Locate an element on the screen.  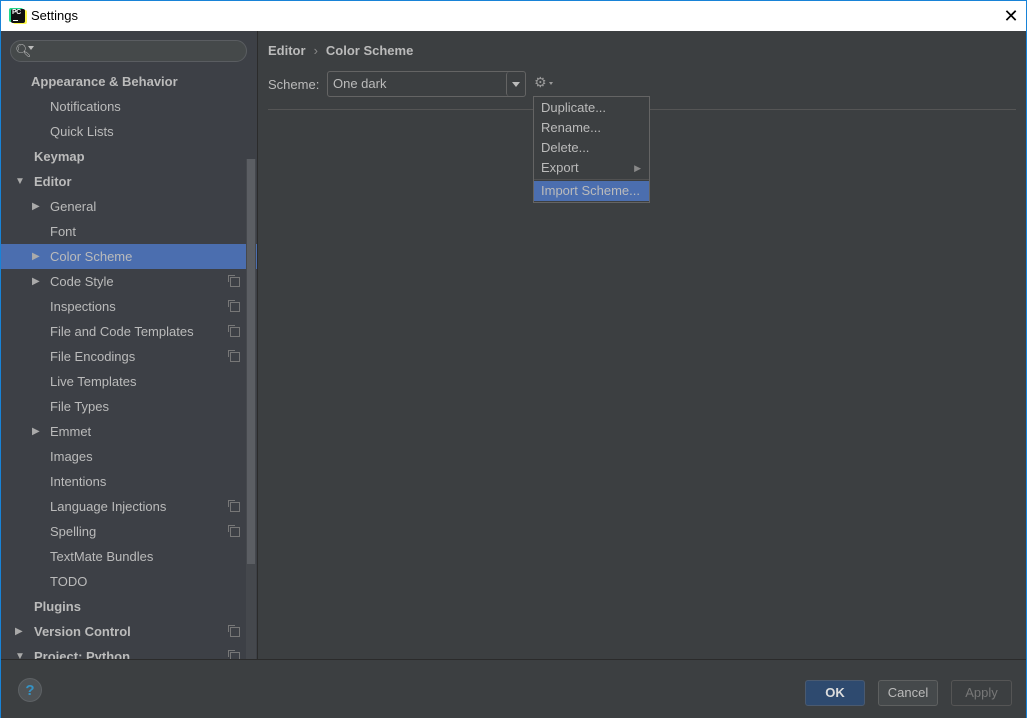
help-button: ? is located at coordinates (30, 690).